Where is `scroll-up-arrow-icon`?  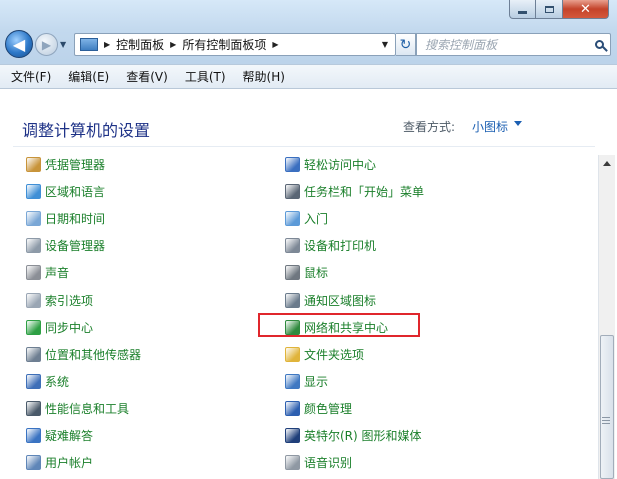
scroll-up-arrow-icon is located at coordinates (607, 163).